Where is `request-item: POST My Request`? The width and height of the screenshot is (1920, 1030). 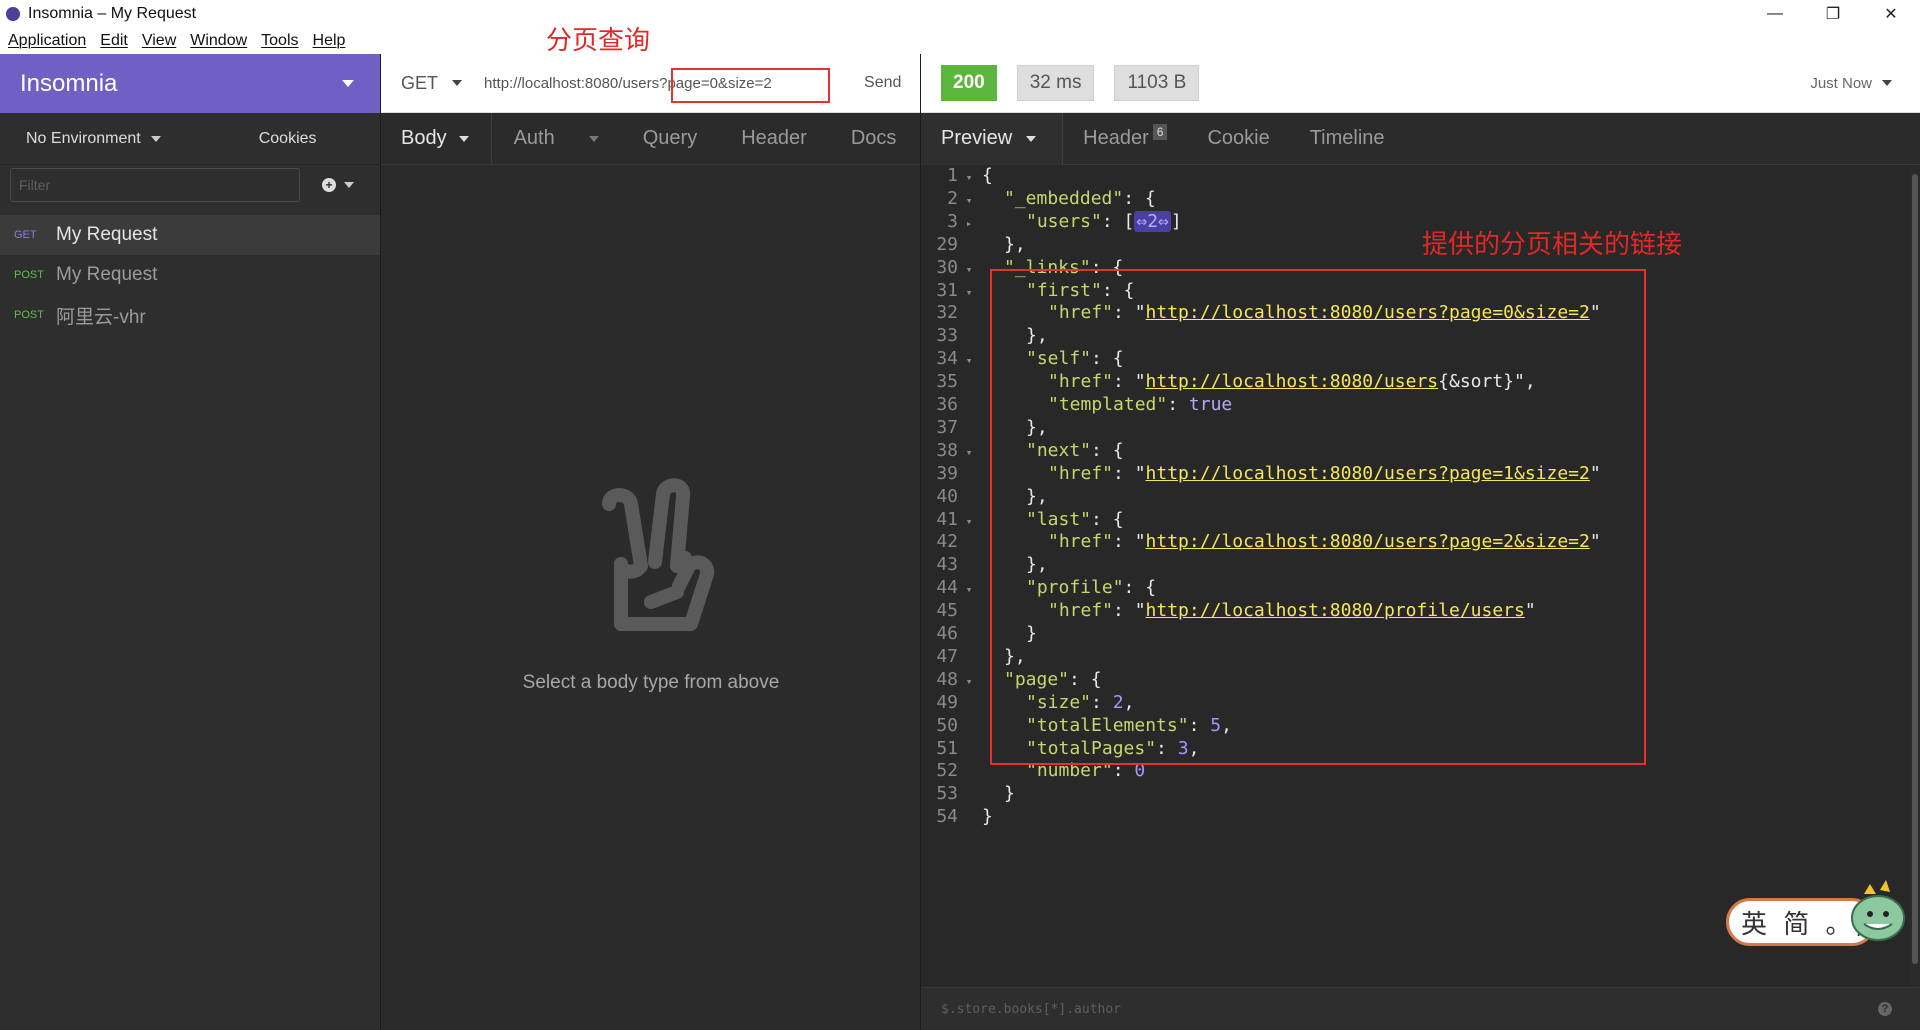 request-item: POST My Request is located at coordinates (190, 275).